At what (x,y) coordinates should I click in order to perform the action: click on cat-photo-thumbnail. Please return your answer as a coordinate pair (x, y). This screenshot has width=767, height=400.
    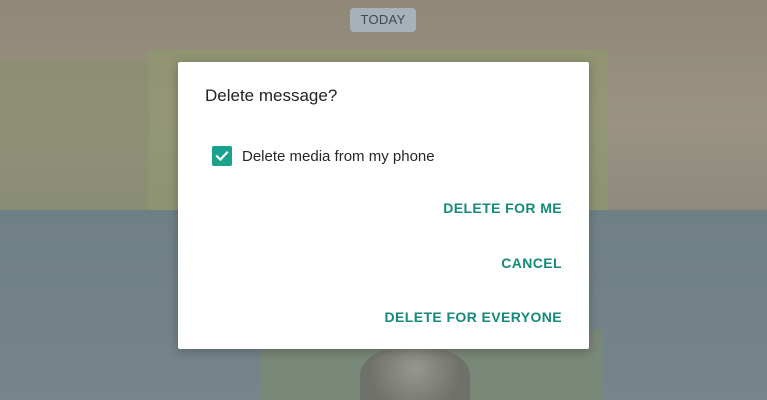
    Looking at the image, I should click on (415, 372).